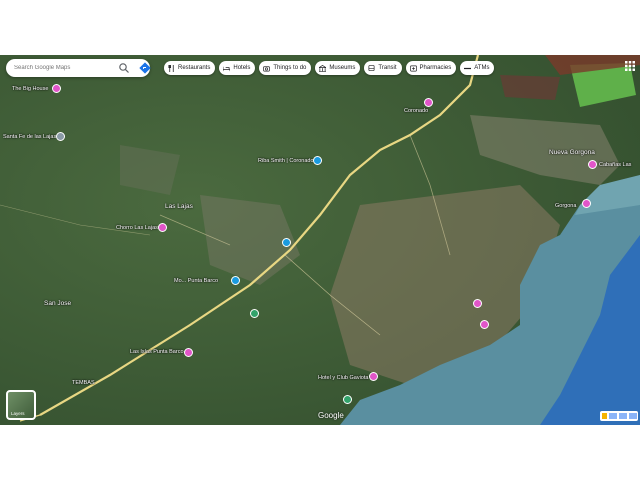 This screenshot has width=640, height=480. I want to click on place-label: Chorro Las Lajas, so click(137, 228).